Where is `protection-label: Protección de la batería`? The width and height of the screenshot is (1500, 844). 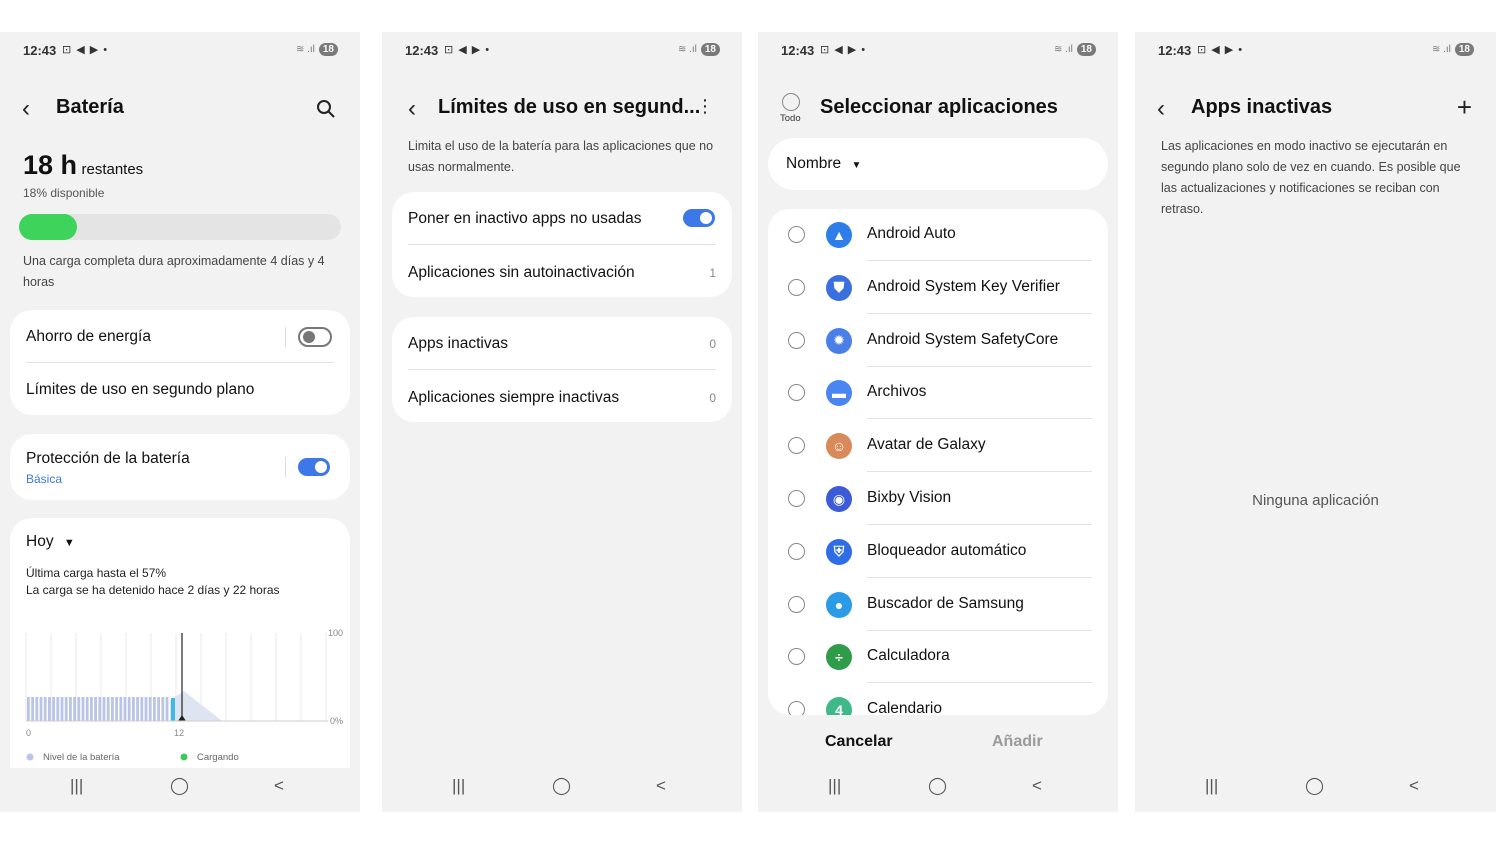 protection-label: Protección de la batería is located at coordinates (180, 459).